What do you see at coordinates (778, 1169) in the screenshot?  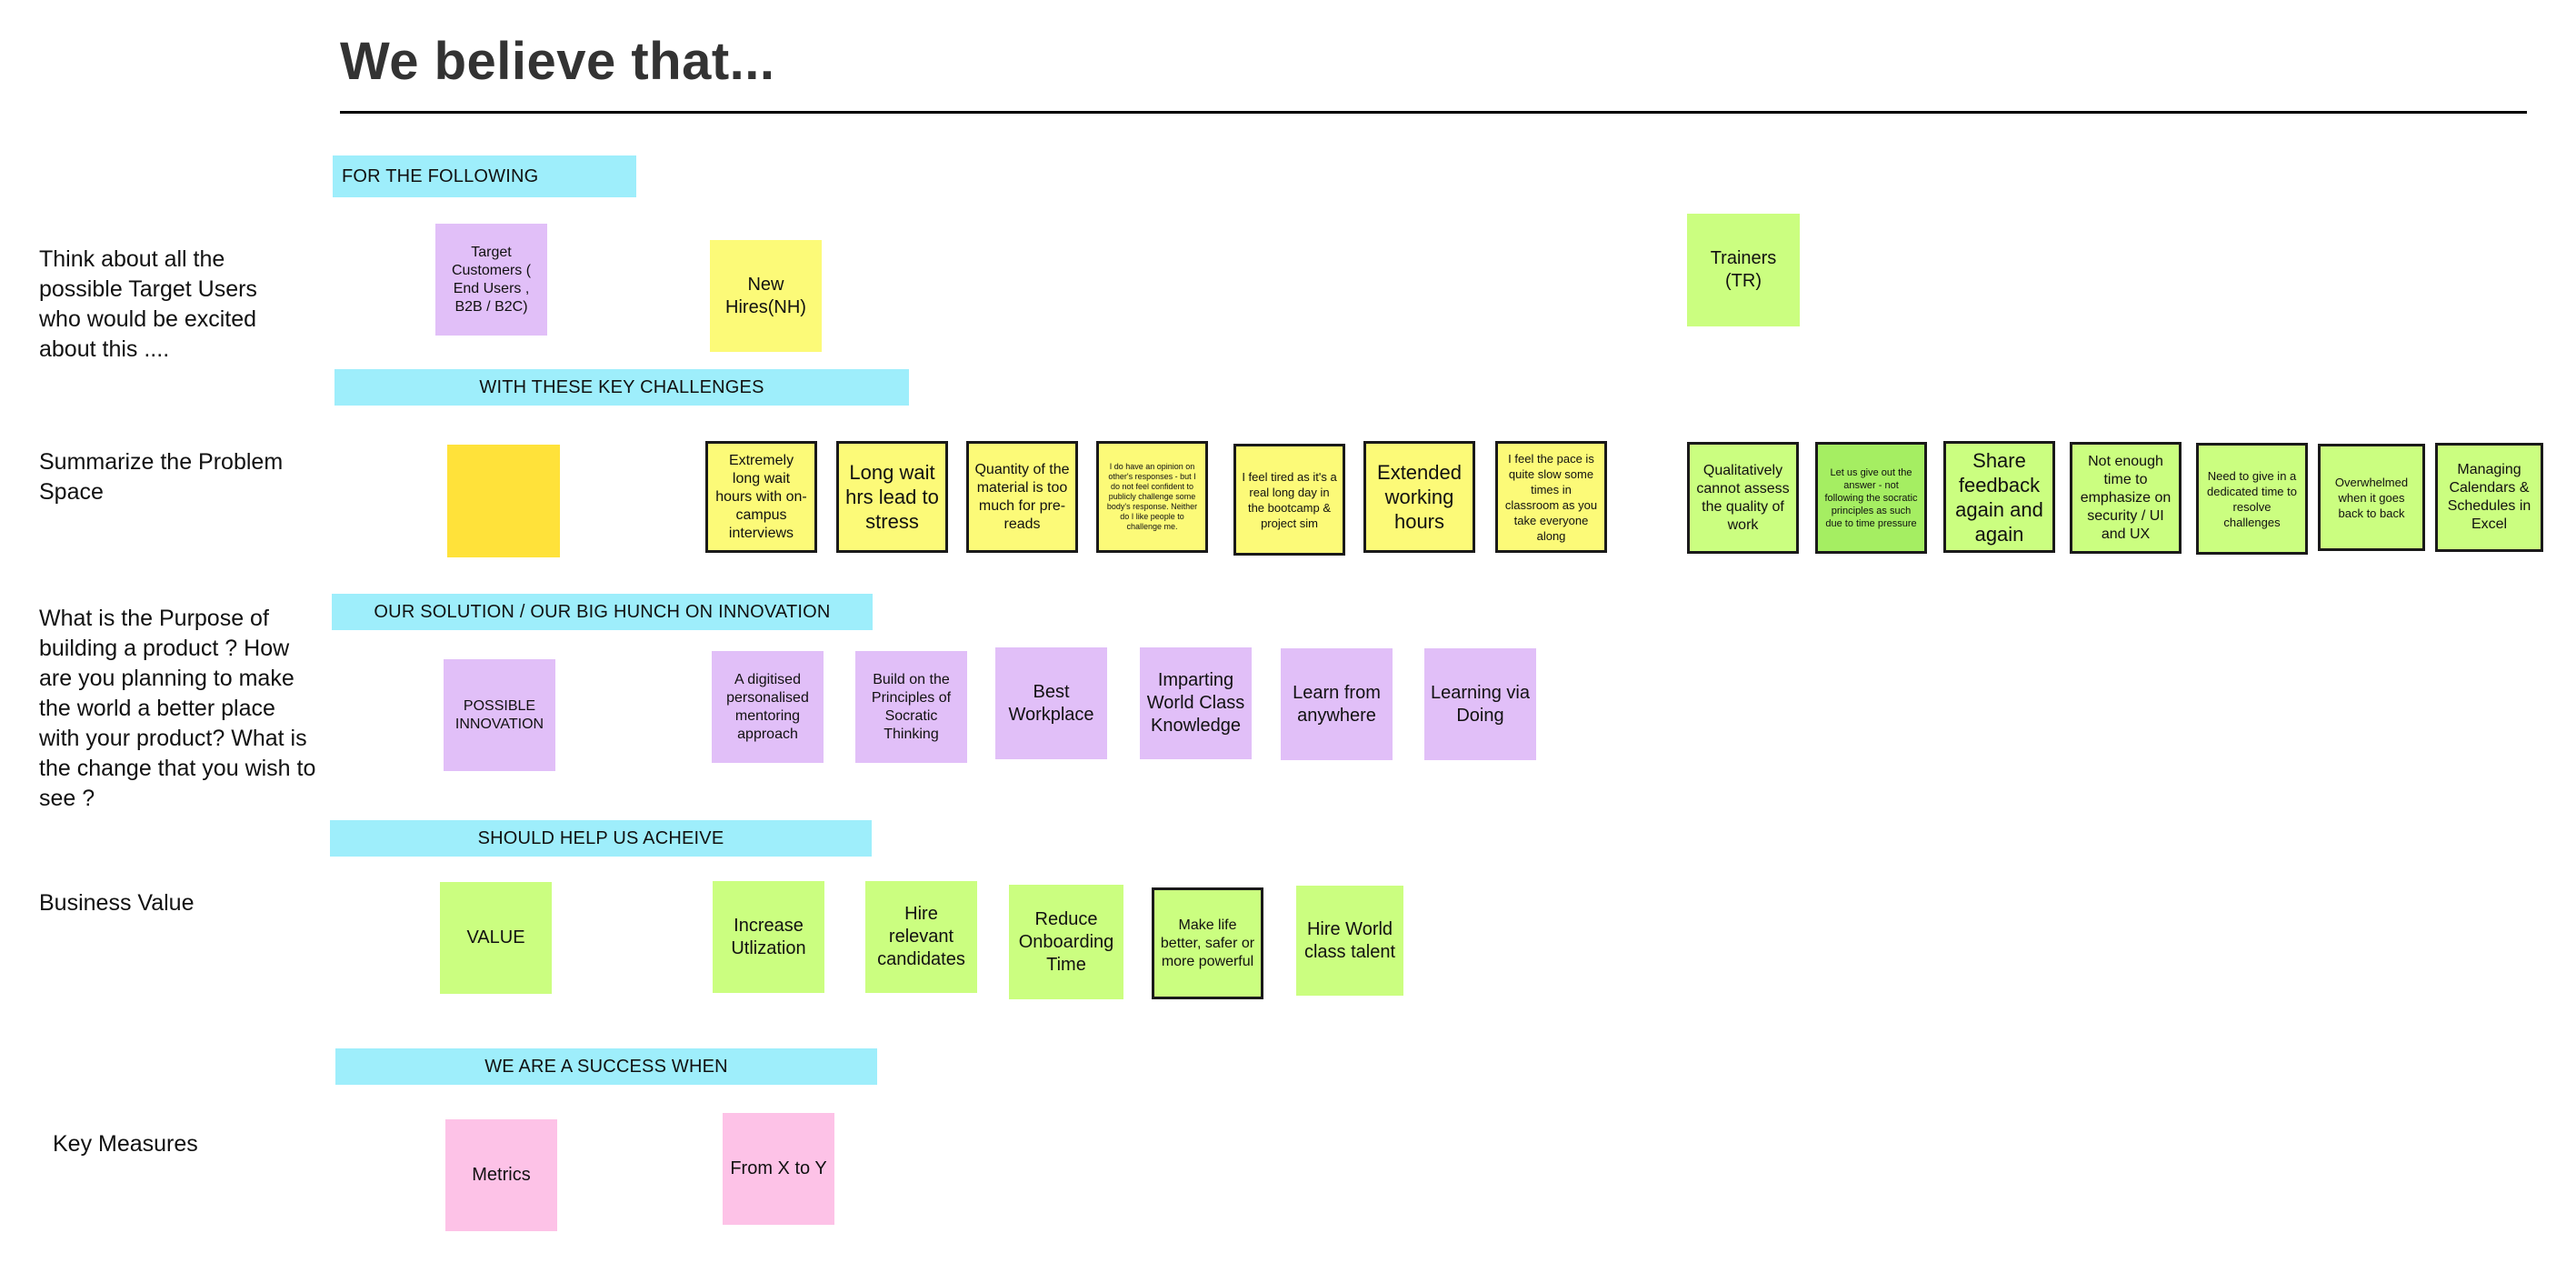 I see `sticky-note-from-x-to-y: From X to Y` at bounding box center [778, 1169].